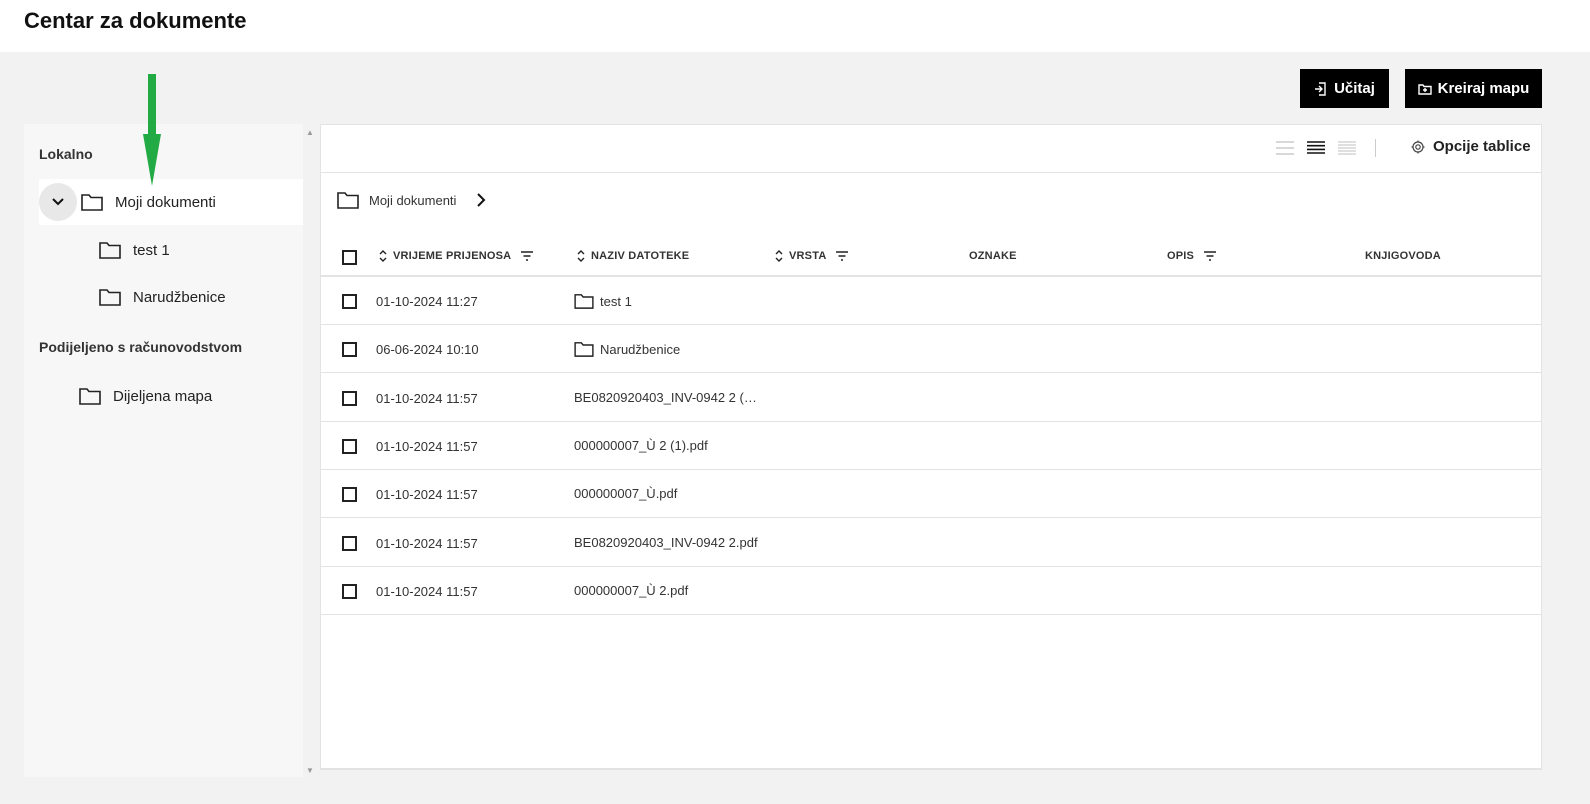 Image resolution: width=1590 pixels, height=804 pixels. I want to click on file-name-label: 000000007_Ù.pdf, so click(626, 494).